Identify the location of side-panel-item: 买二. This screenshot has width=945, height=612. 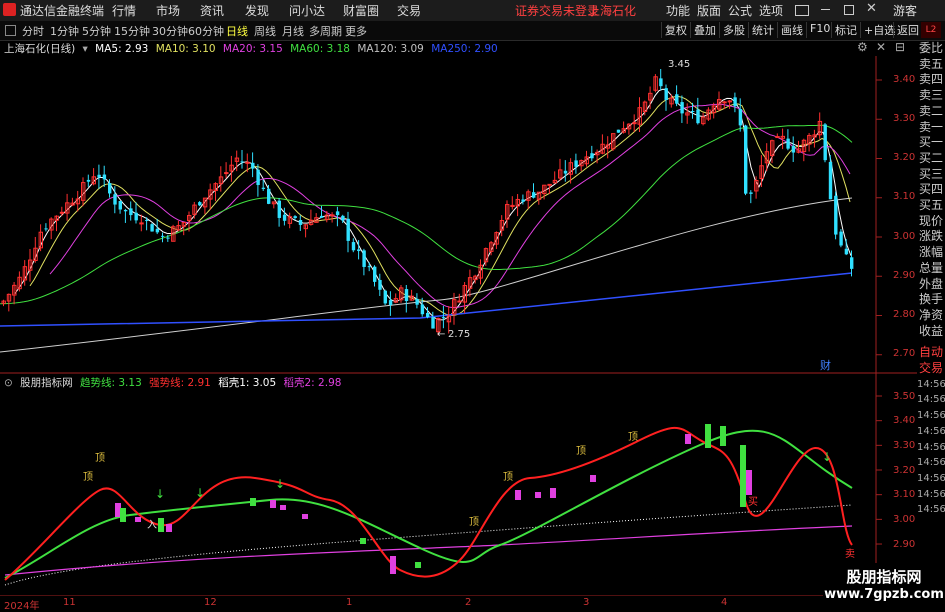
(931, 158).